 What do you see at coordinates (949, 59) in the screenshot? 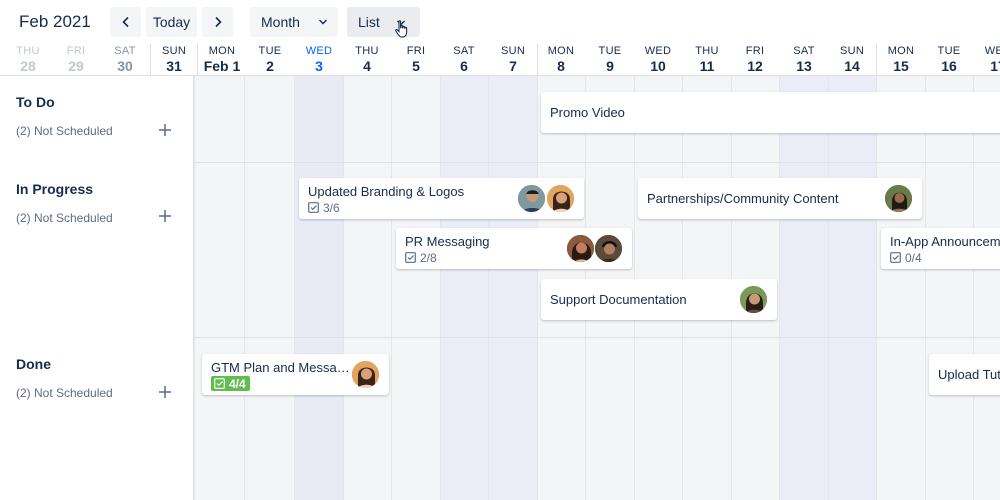
I see `day-label: TUE 16` at bounding box center [949, 59].